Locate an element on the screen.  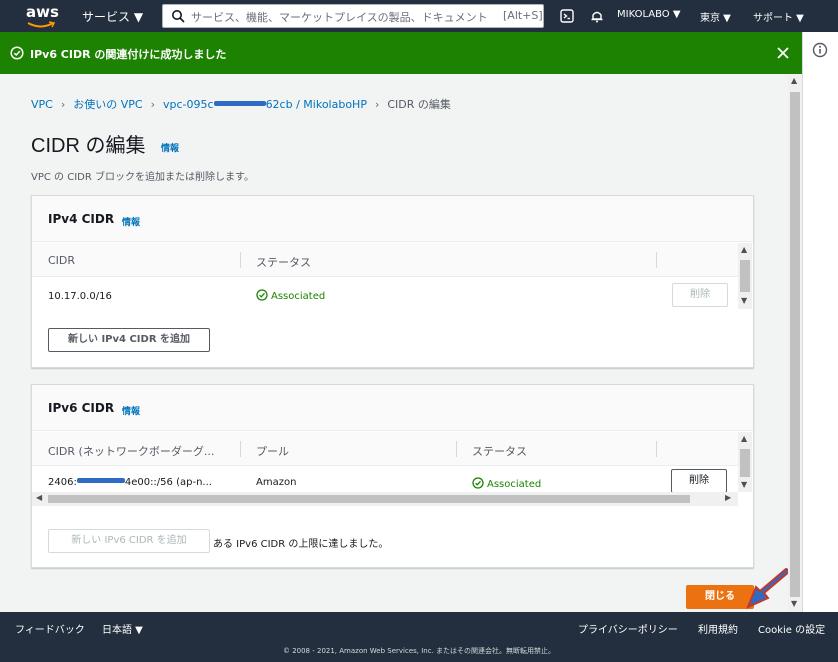
search-input: サービス、機能、マーケットプレイスの製品、ドキュメント [Alt+S] is located at coordinates (353, 16).